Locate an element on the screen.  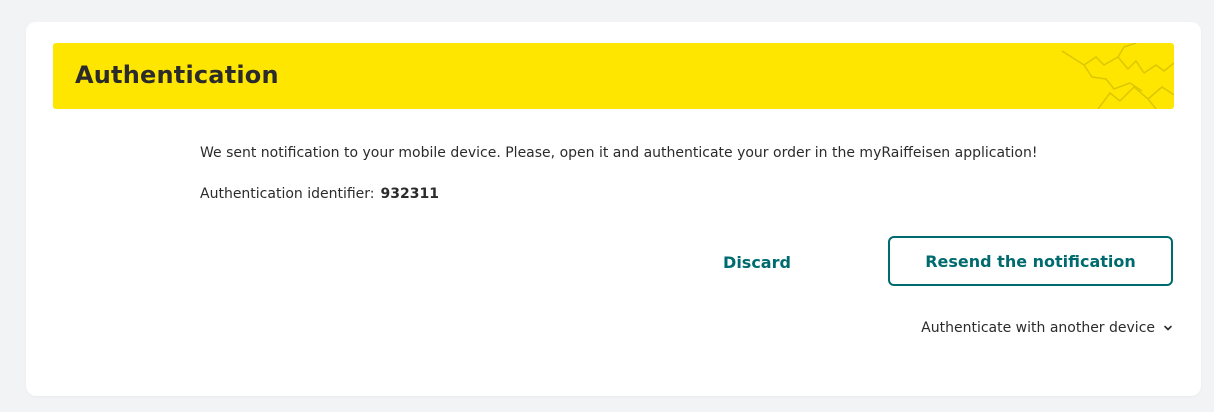
header-banner: Authentication is located at coordinates (613, 76).